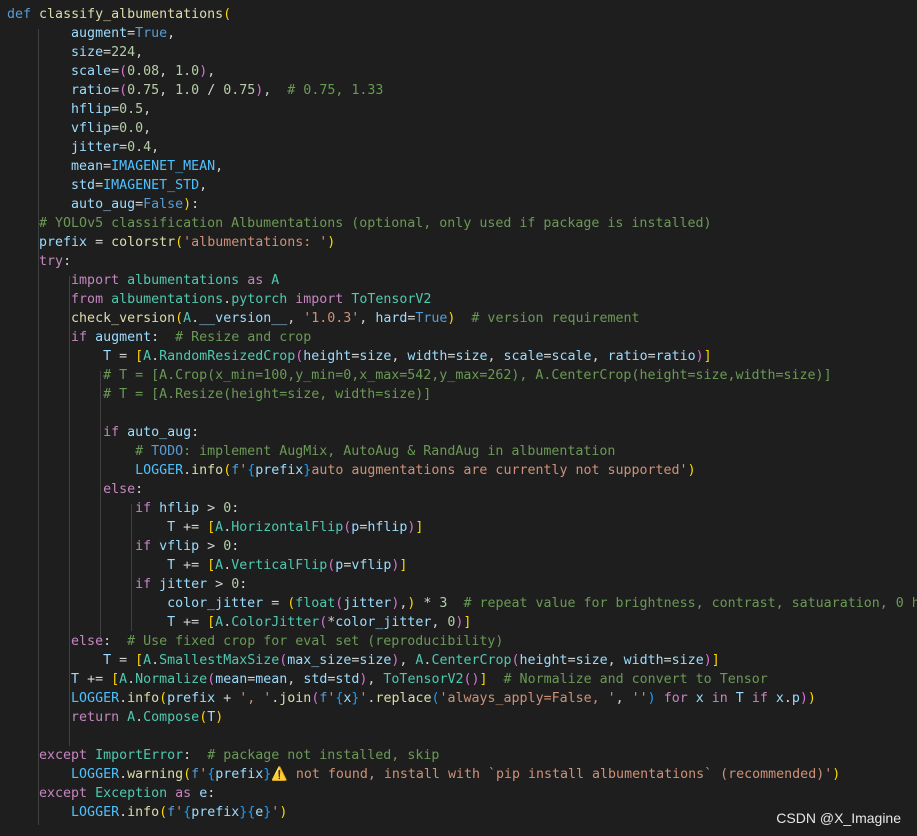 The image size is (917, 836). Describe the element at coordinates (123, 774) in the screenshot. I see `code-token: .` at that location.